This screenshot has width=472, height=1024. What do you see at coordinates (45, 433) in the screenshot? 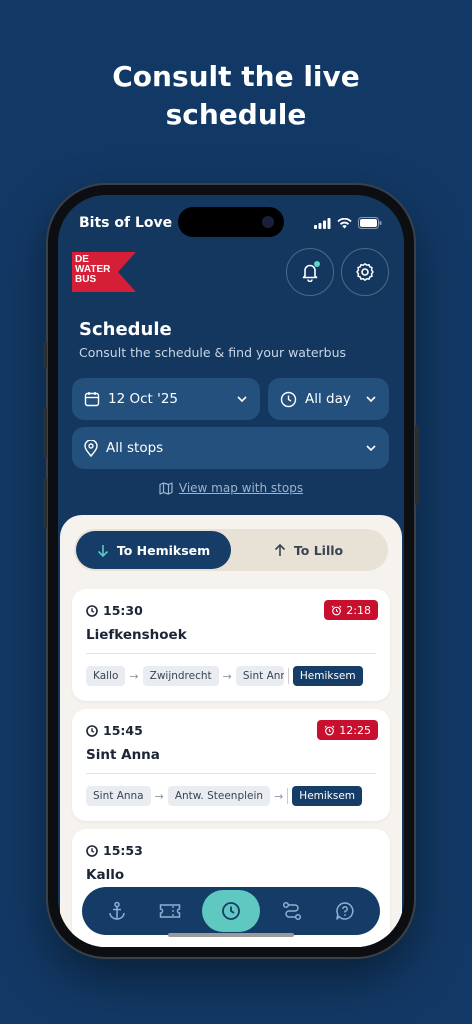
I see `volume-up-button` at bounding box center [45, 433].